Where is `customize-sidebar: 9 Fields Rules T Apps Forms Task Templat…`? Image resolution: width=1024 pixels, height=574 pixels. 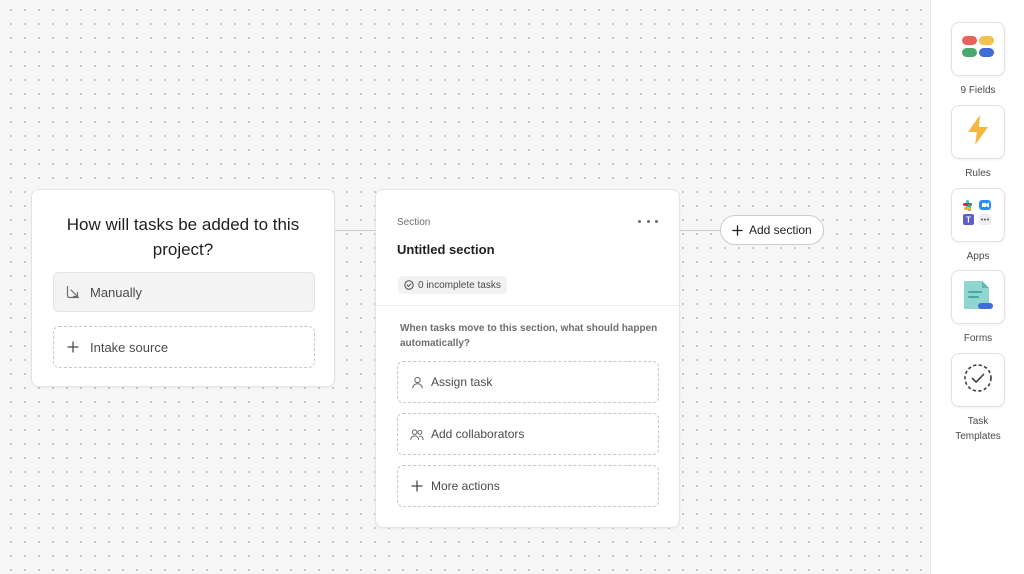 customize-sidebar: 9 Fields Rules T Apps Forms Task Templat… is located at coordinates (977, 287).